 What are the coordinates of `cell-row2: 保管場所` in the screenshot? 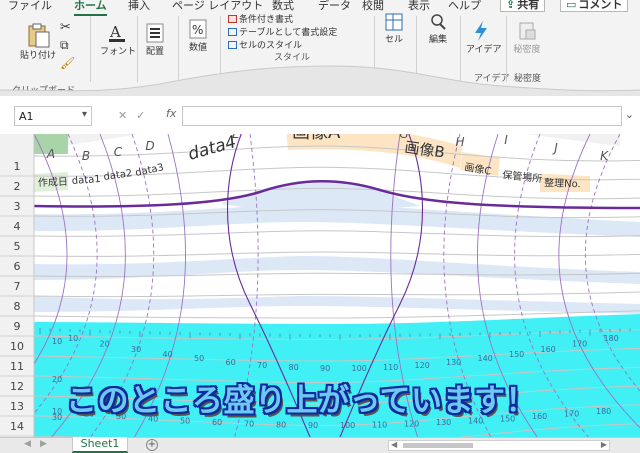 It's located at (522, 176).